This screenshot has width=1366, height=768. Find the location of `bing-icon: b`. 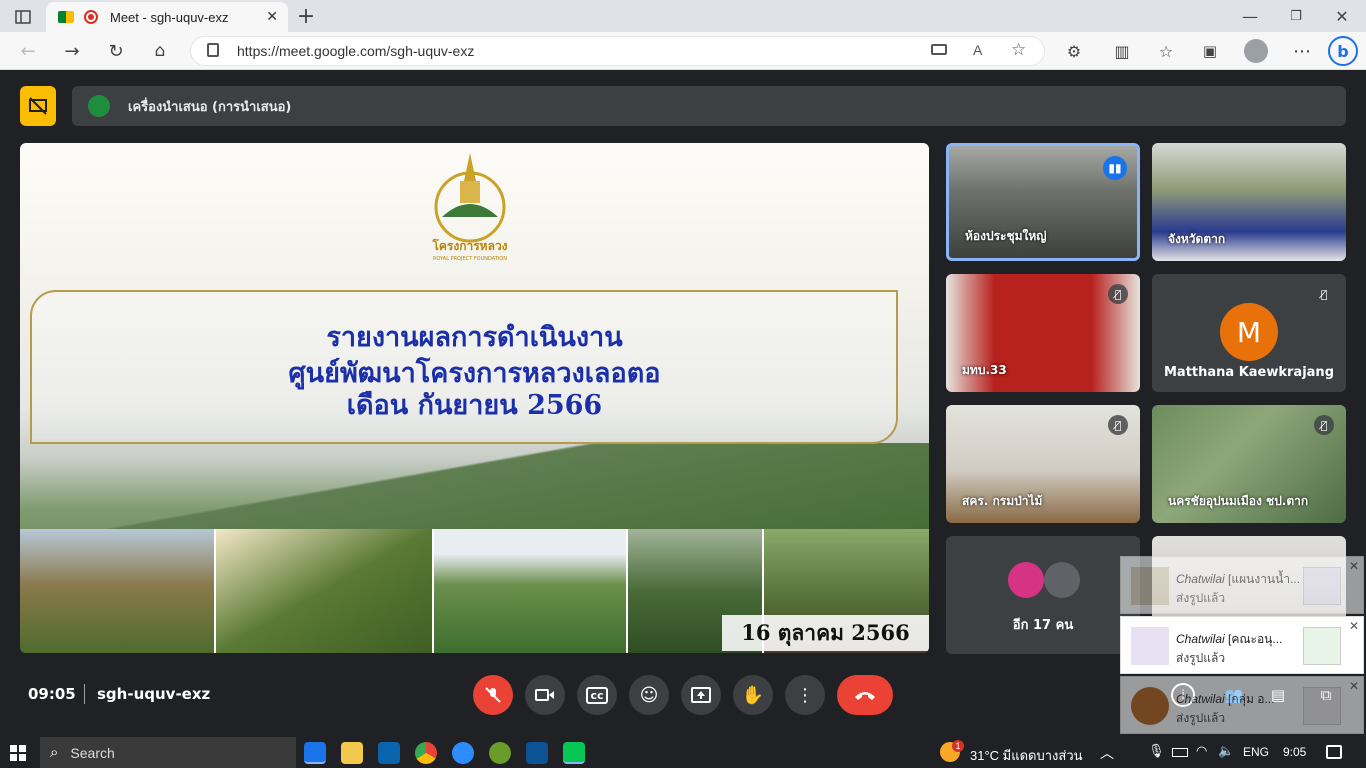

bing-icon: b is located at coordinates (1343, 51).